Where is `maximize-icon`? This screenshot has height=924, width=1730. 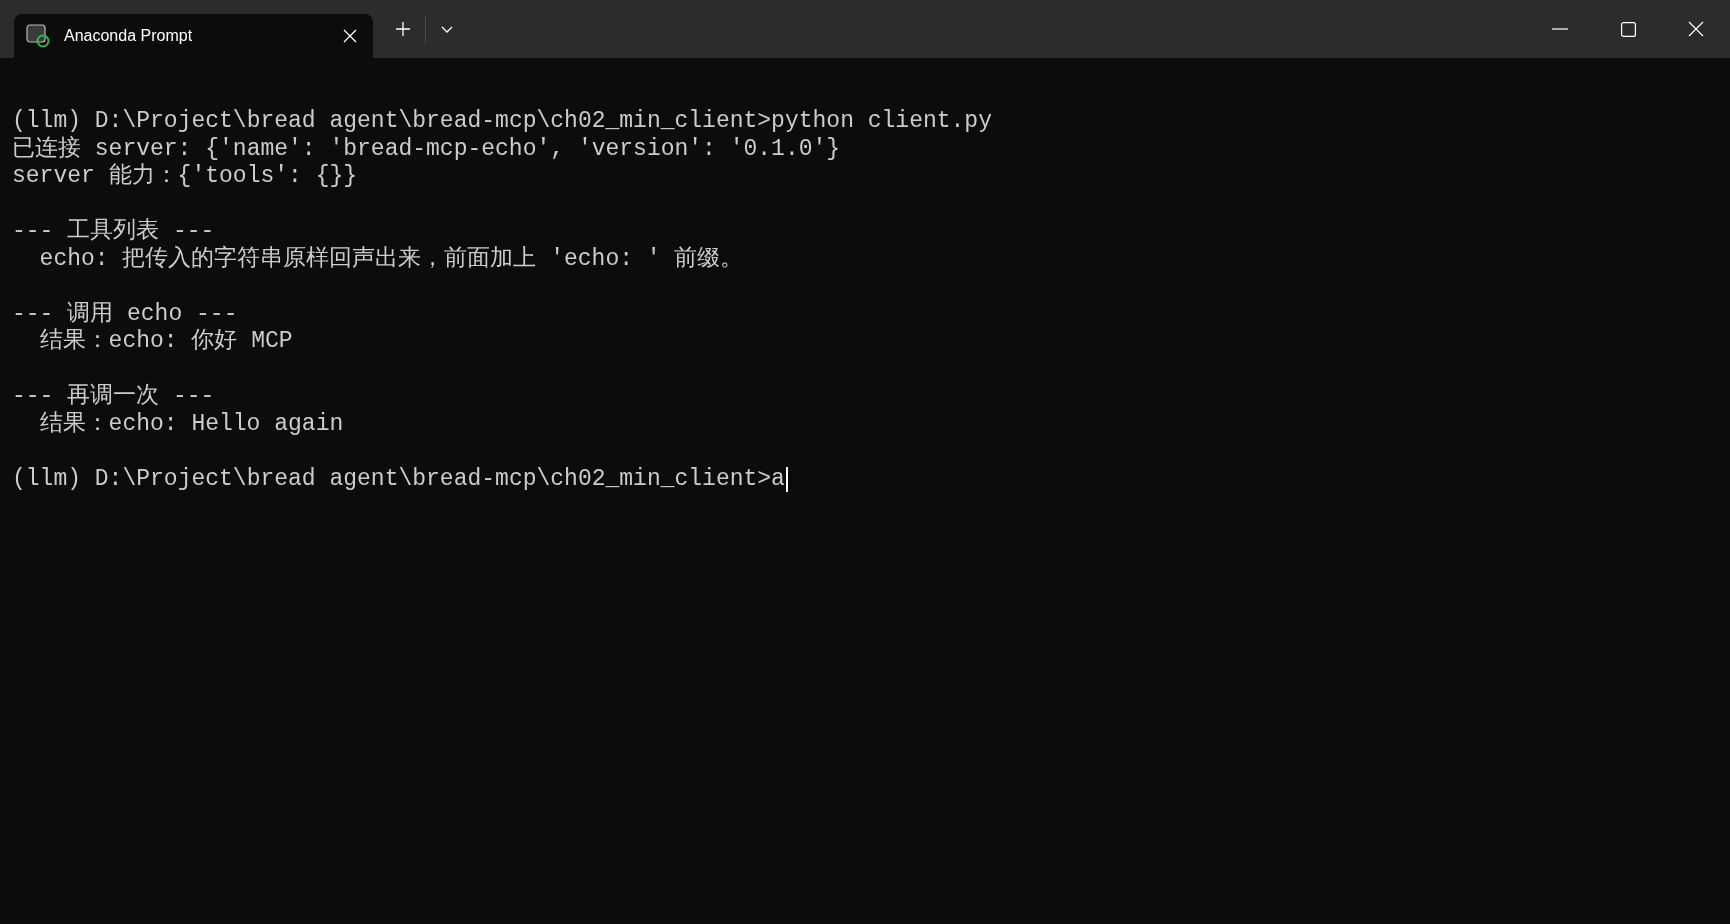
maximize-icon is located at coordinates (1628, 29).